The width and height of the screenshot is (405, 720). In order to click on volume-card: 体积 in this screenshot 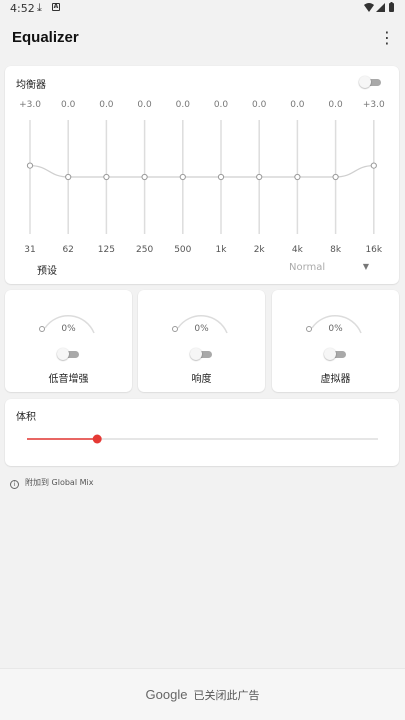, I will do `click(202, 432)`.